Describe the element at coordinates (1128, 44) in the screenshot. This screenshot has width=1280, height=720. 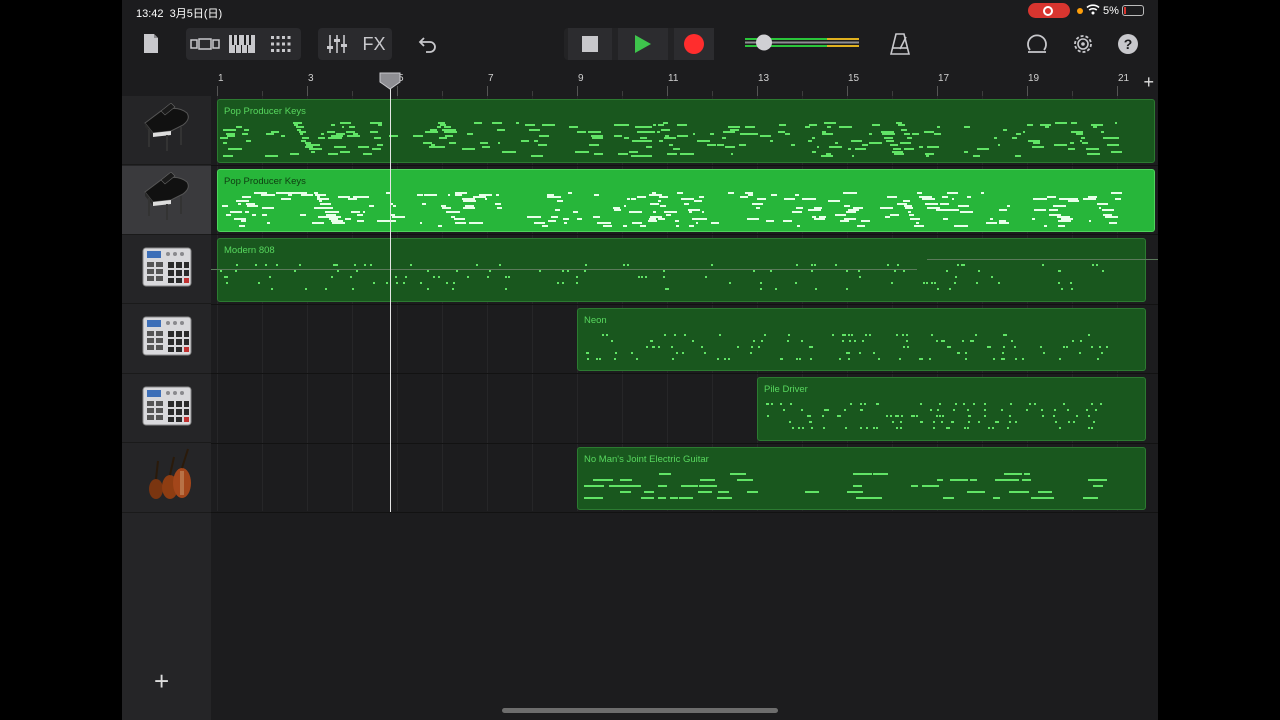
I see `help-icon: ?` at that location.